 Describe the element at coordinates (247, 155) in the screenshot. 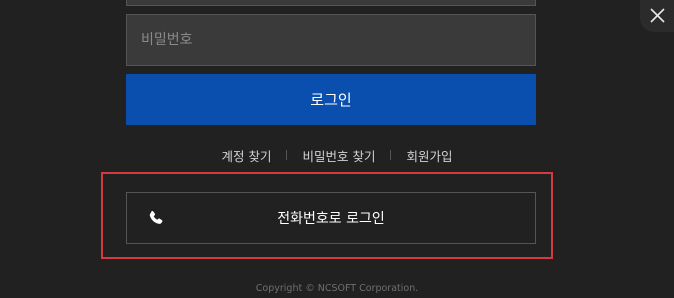

I see `find-account-link: 계정 찾기` at that location.